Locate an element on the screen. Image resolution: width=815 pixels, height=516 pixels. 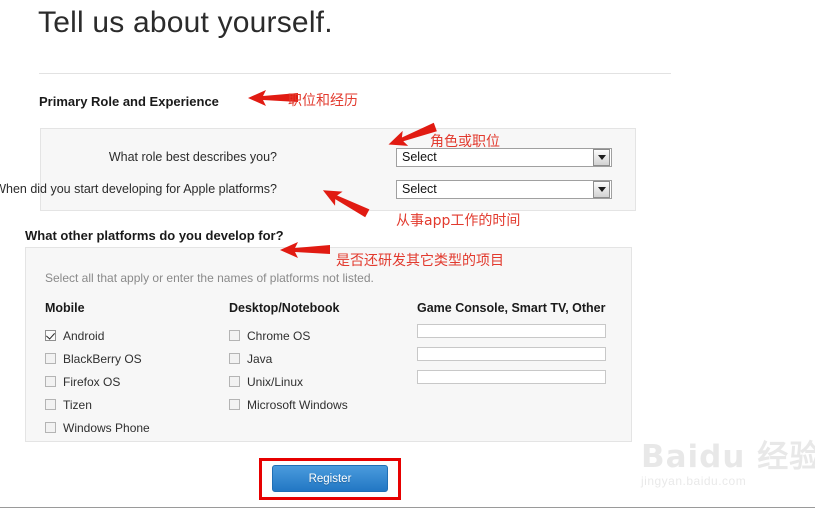
other-platforms-heading: What other platforms do you develop for? is located at coordinates (154, 235).